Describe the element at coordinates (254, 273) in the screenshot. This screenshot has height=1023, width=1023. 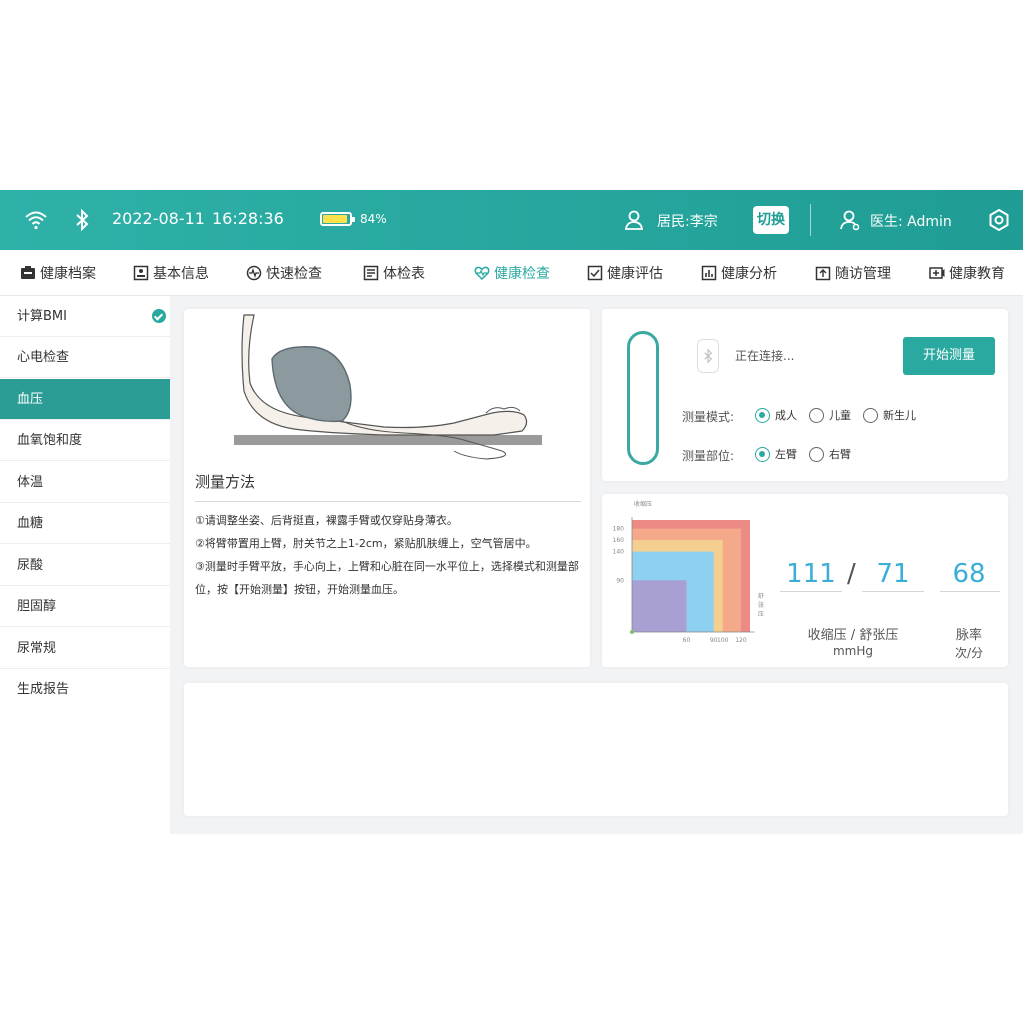
I see `pulse-icon` at that location.